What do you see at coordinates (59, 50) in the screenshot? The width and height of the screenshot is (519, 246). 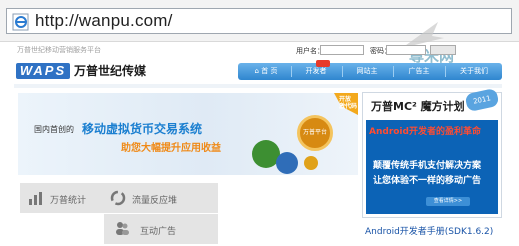 I see `site-slogan: 万普世纪移动营销服务平台` at bounding box center [59, 50].